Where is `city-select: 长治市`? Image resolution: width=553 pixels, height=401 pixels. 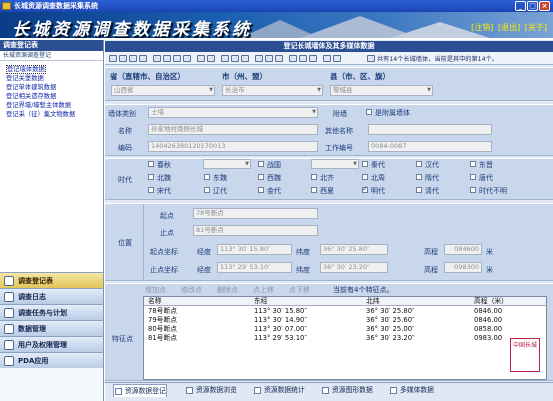 city-select: 长治市 is located at coordinates (272, 90).